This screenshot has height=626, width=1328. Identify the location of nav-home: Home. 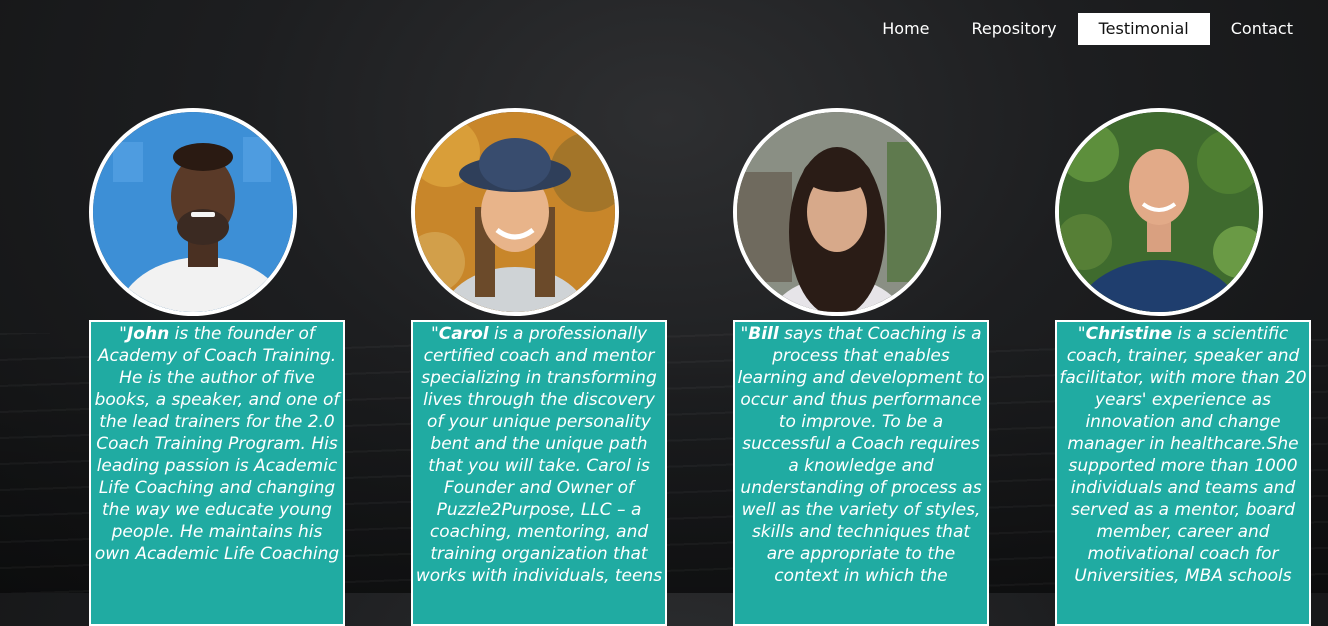
(905, 29).